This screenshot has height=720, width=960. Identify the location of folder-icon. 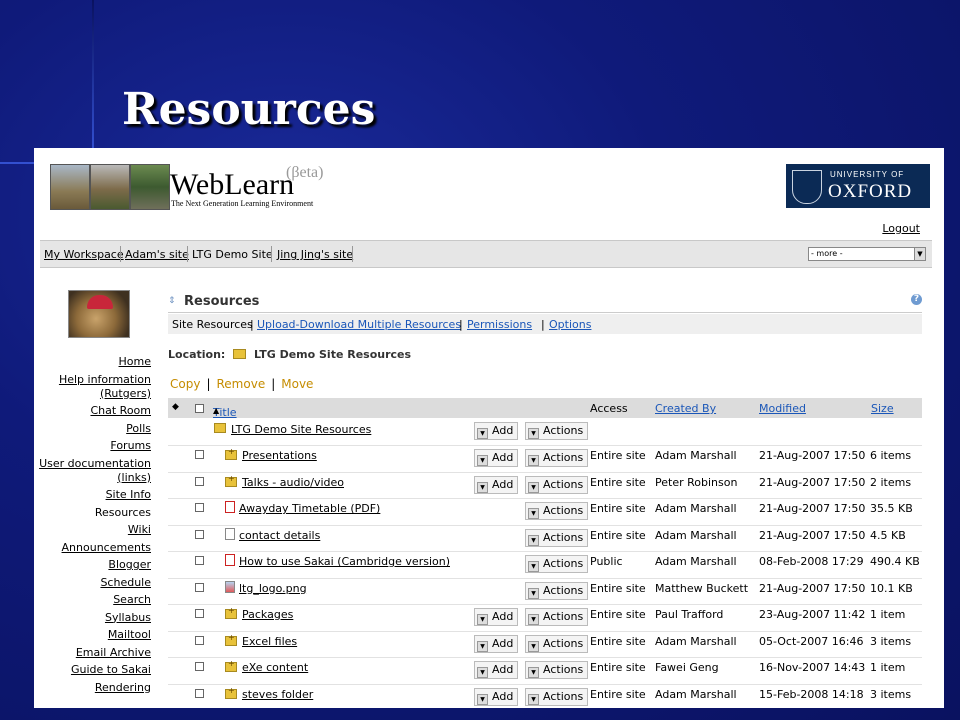
(220, 428).